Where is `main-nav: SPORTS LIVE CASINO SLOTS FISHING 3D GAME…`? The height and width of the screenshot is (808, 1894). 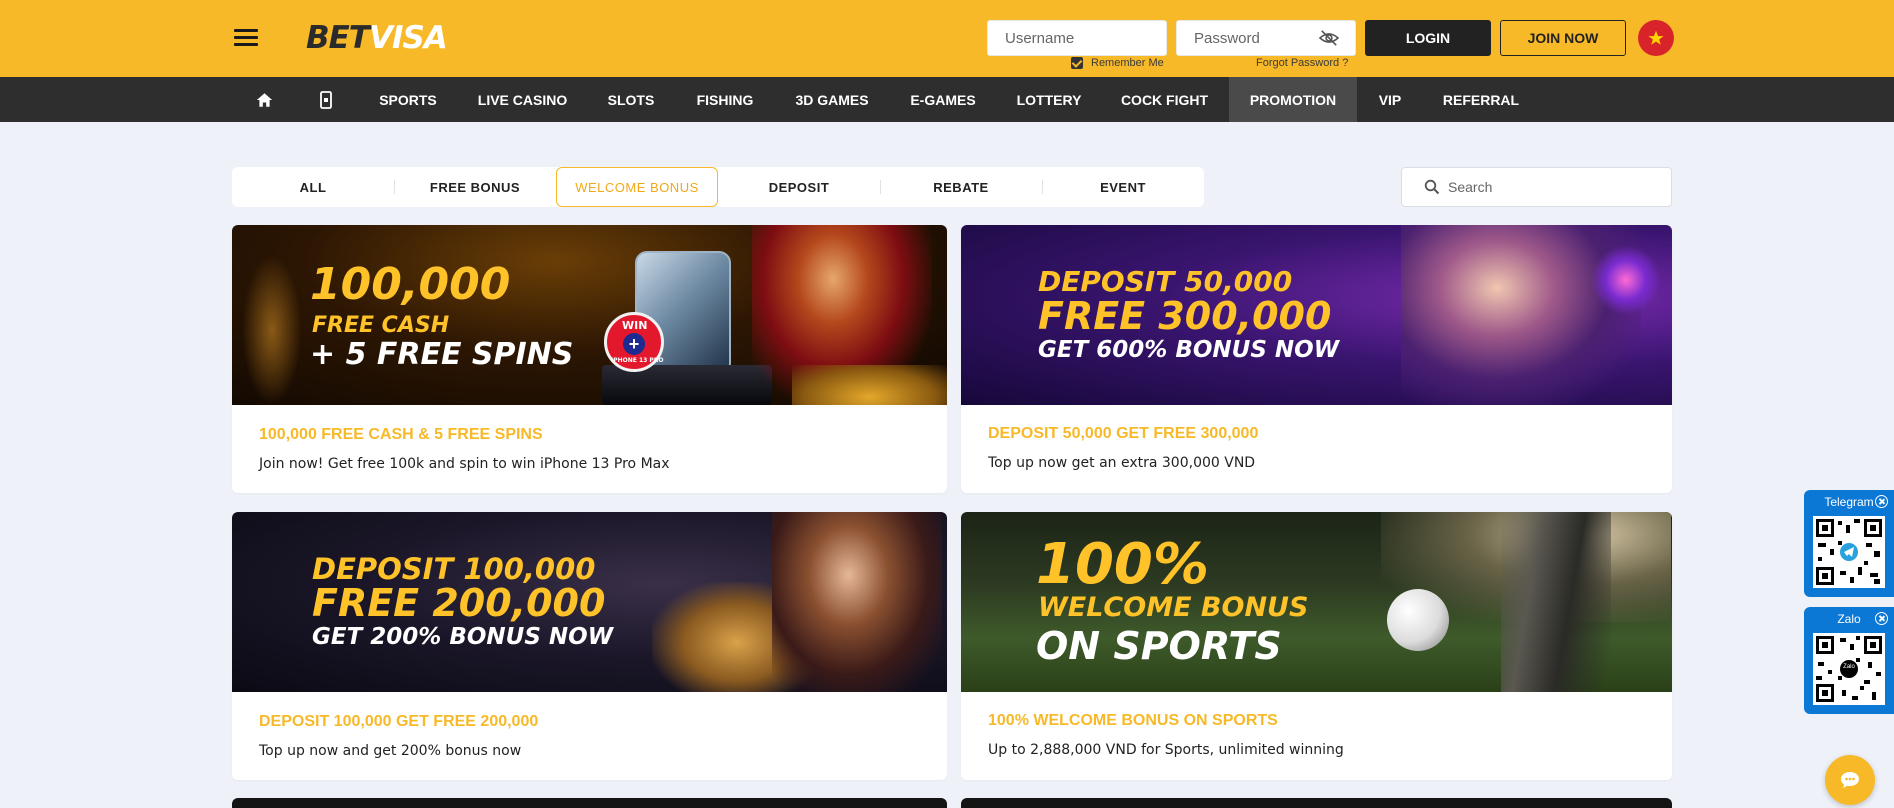 main-nav: SPORTS LIVE CASINO SLOTS FISHING 3D GAME… is located at coordinates (947, 99).